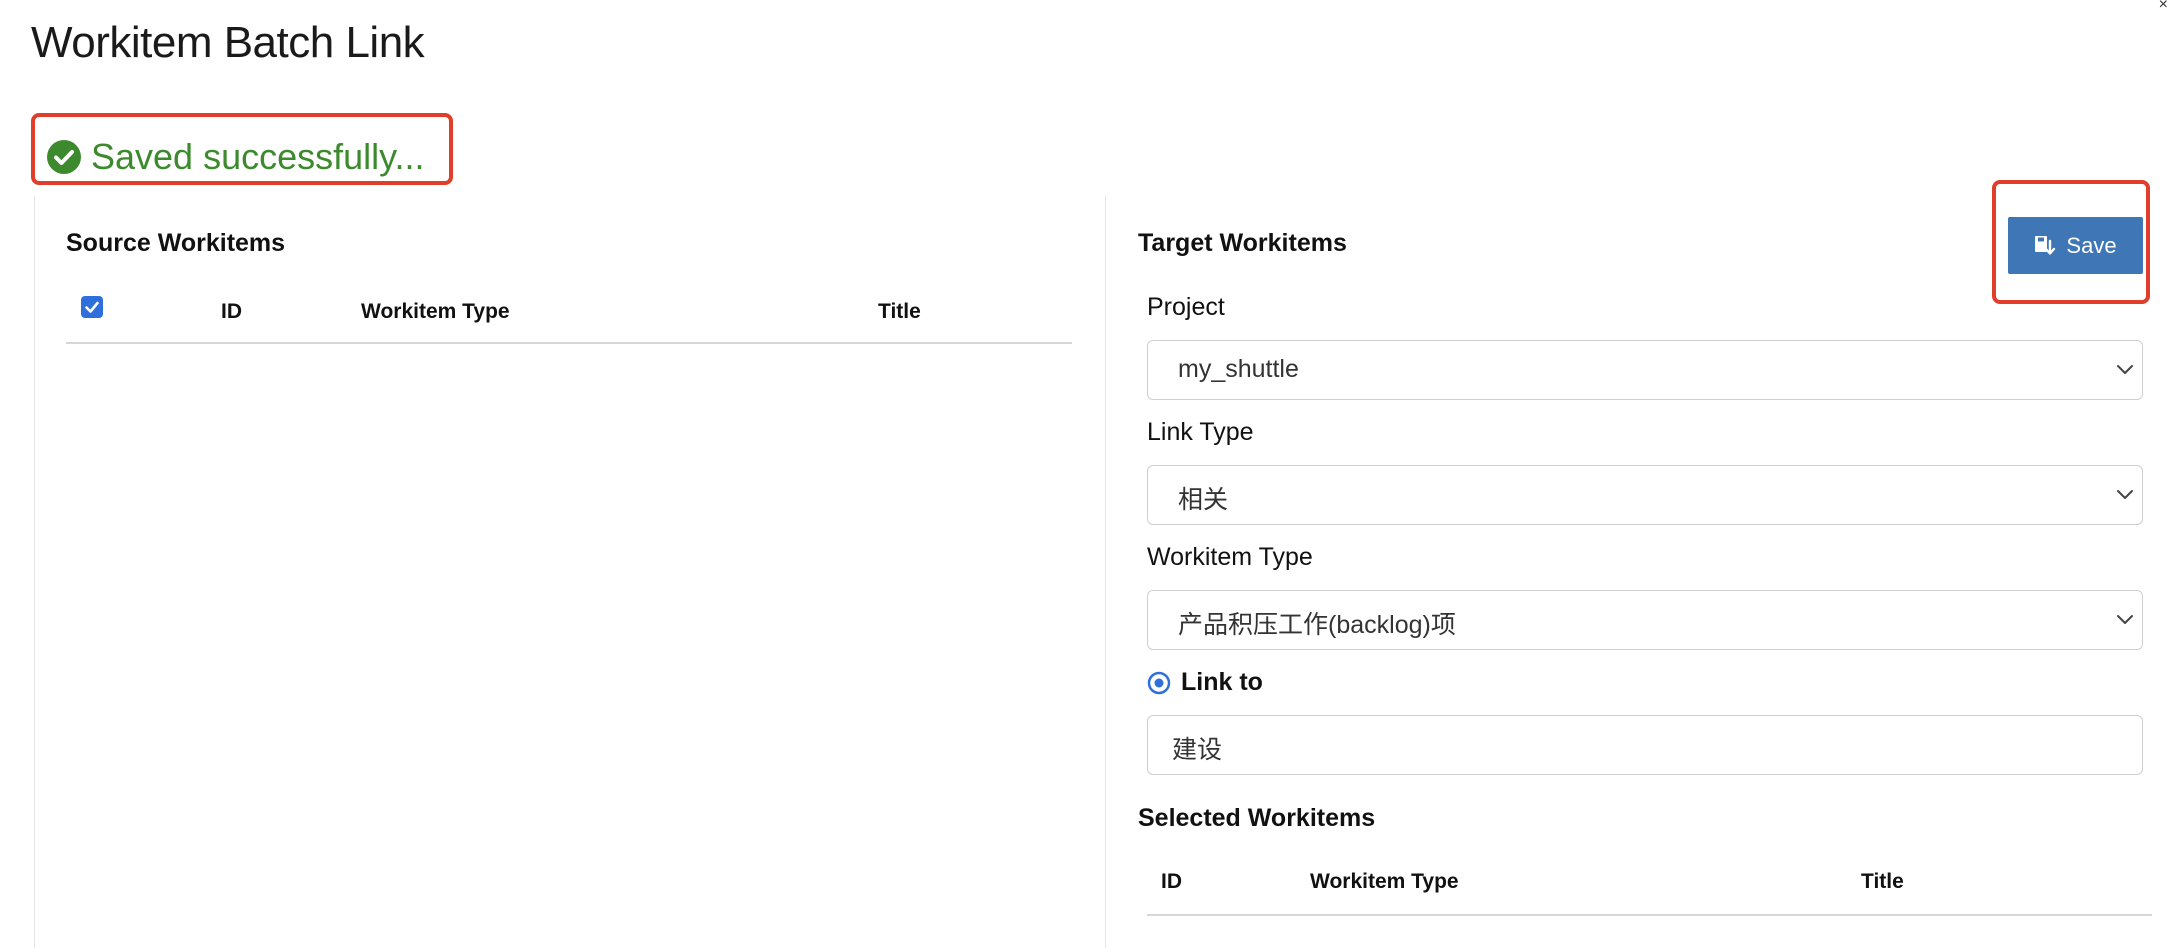 Image resolution: width=2170 pixels, height=948 pixels. I want to click on project-select-value: my_shuttle, so click(1238, 369).